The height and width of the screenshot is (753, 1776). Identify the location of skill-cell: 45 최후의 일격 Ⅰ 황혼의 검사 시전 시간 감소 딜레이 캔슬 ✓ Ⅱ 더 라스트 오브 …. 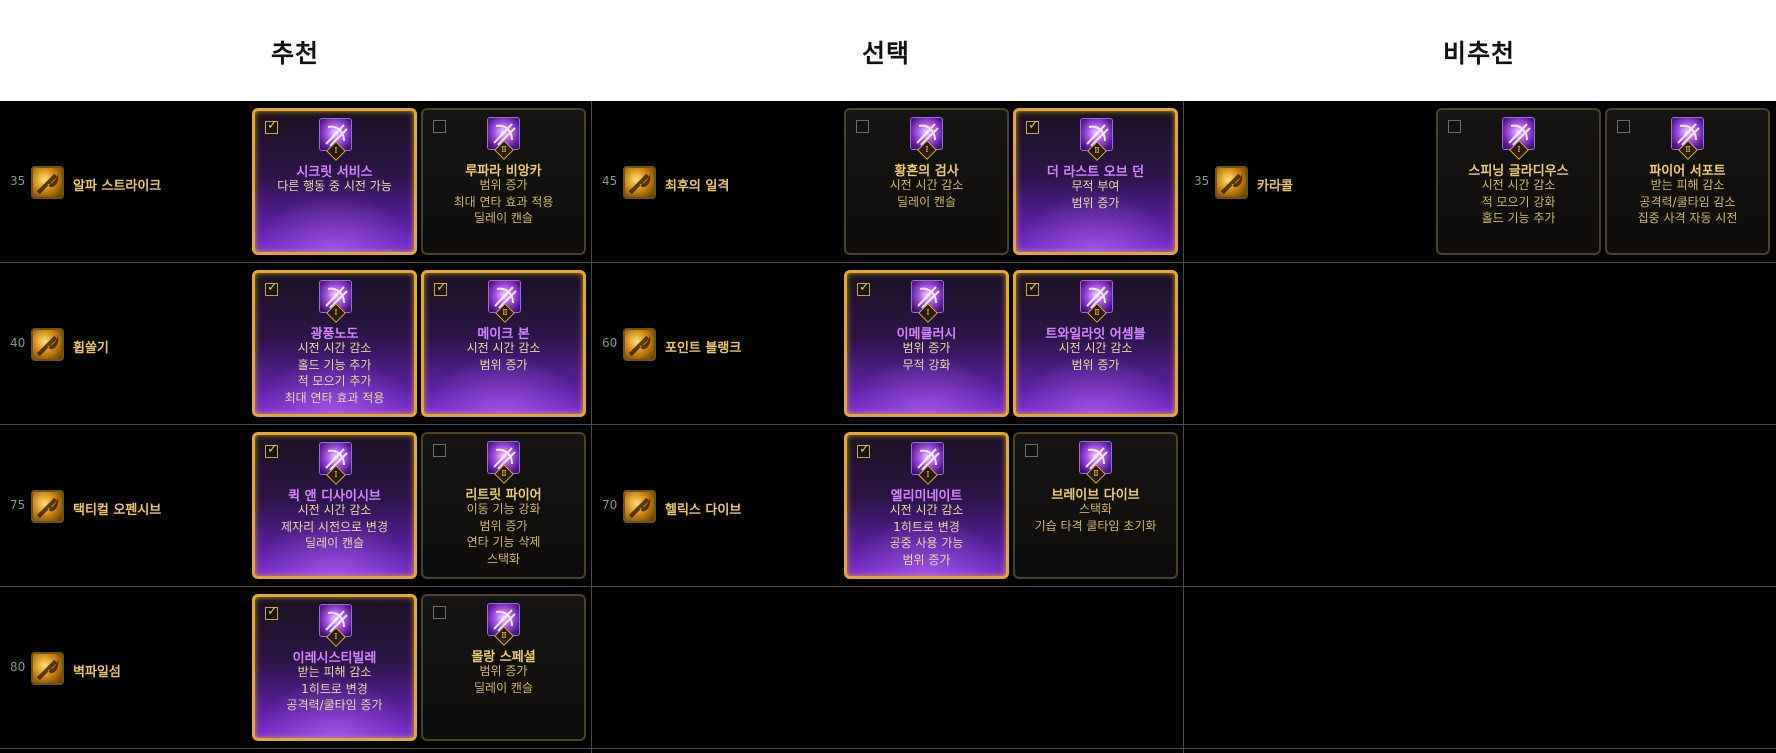
(887, 182).